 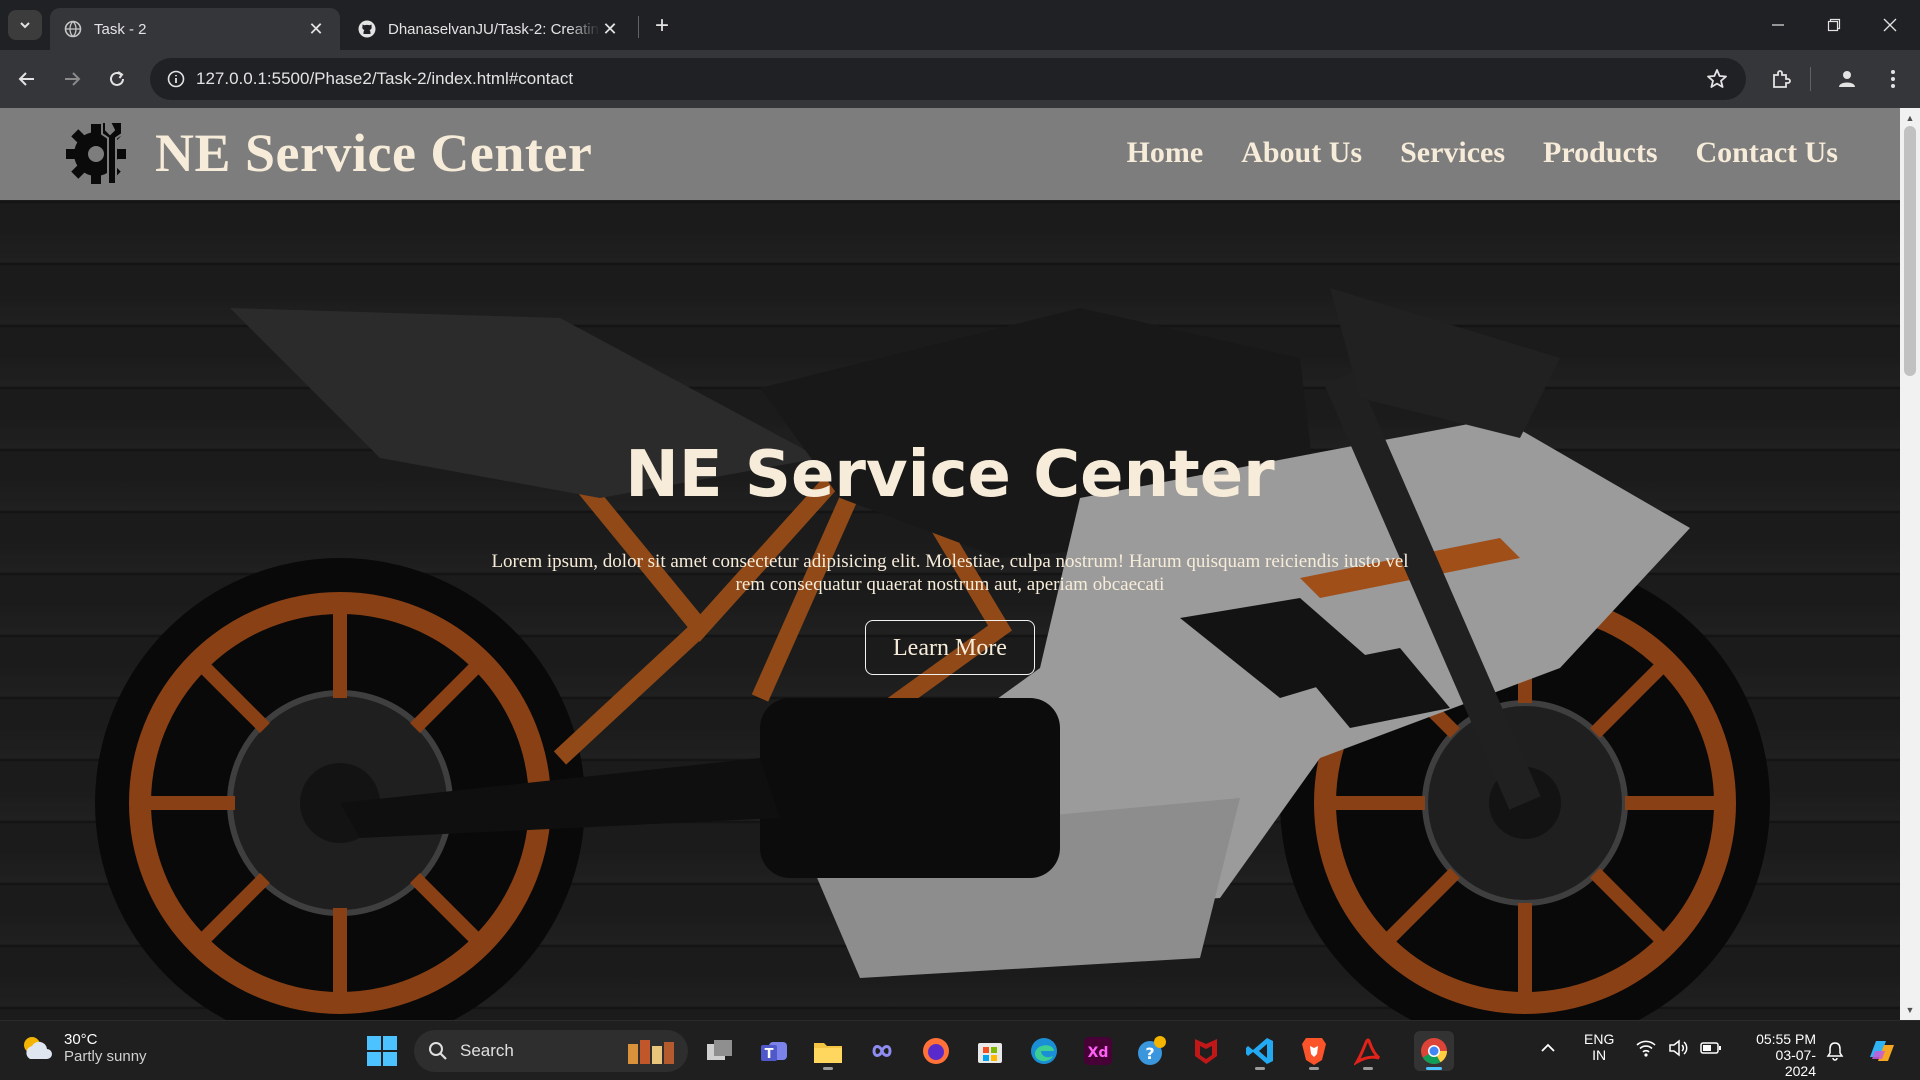 I want to click on help-app-icon: ?, so click(x=1152, y=1051).